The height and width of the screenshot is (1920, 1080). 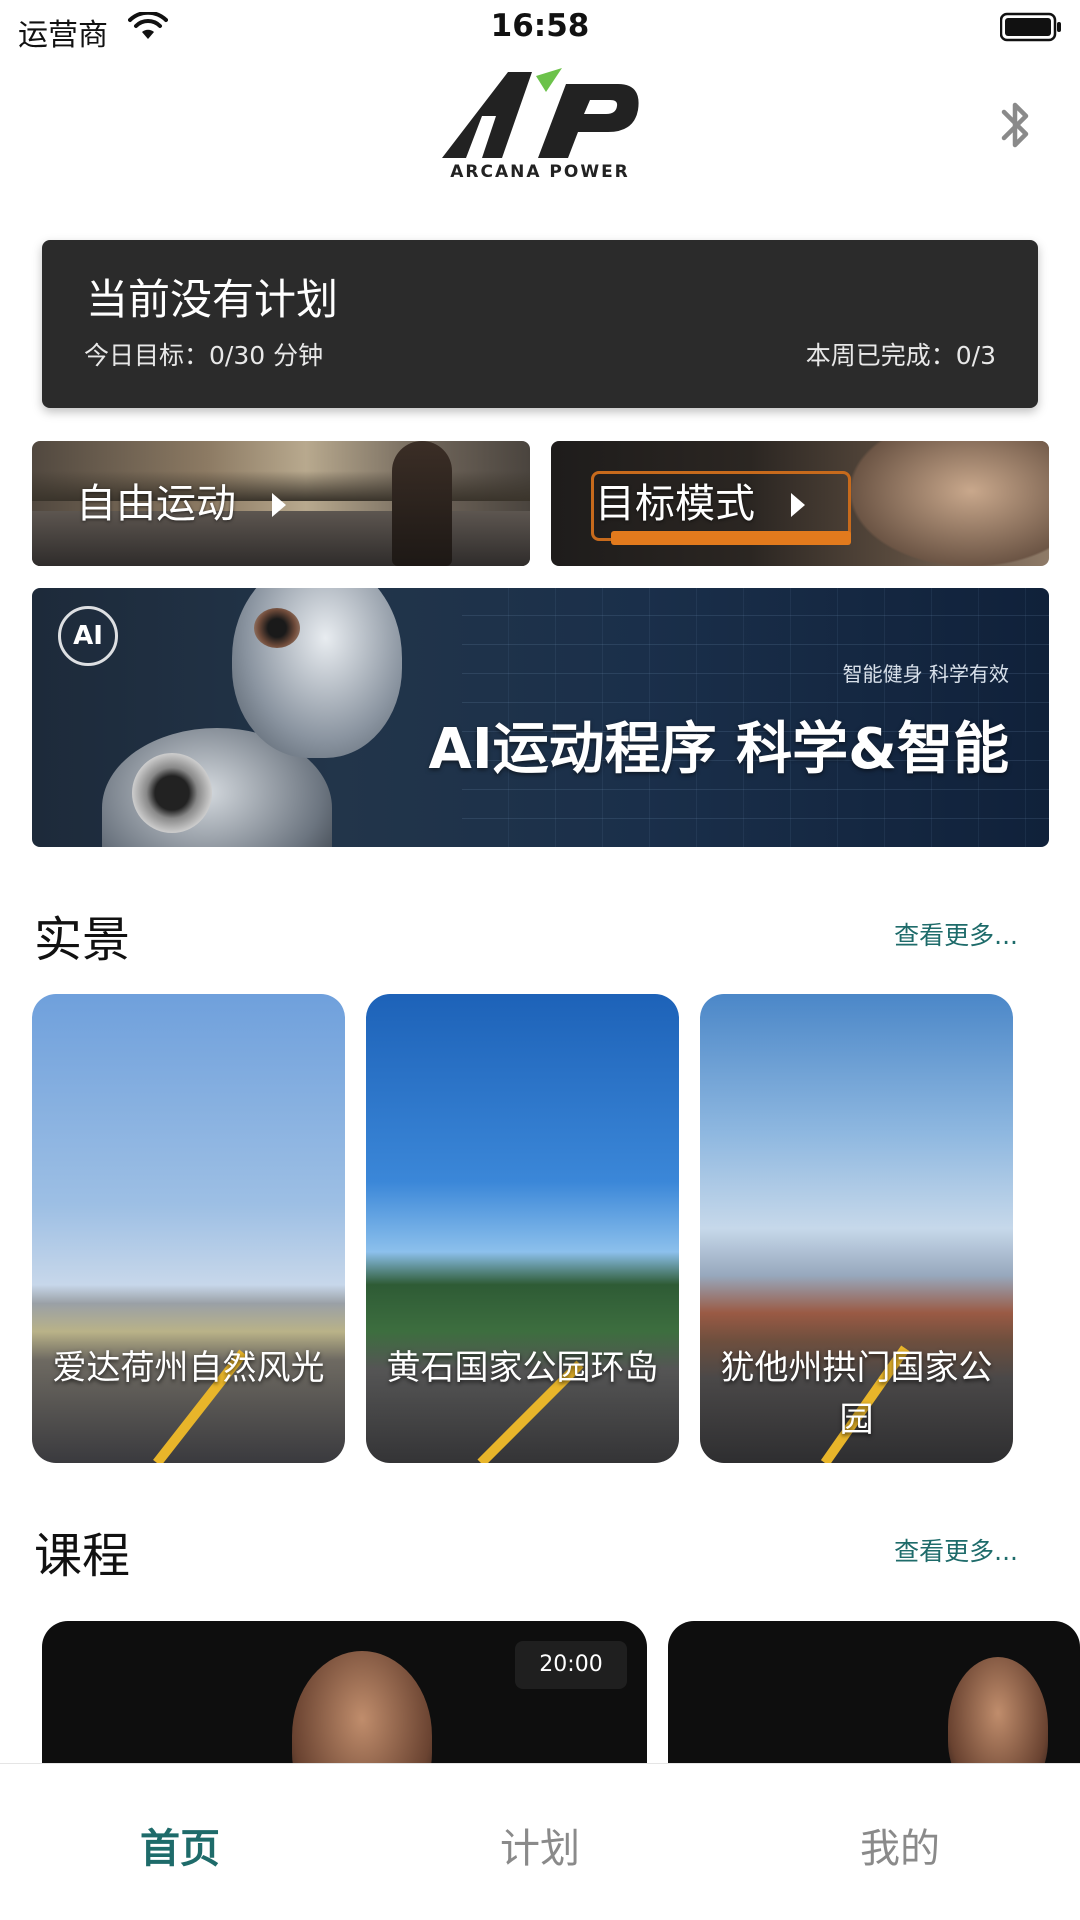 I want to click on plan-title: 当前没有计划, so click(x=212, y=299).